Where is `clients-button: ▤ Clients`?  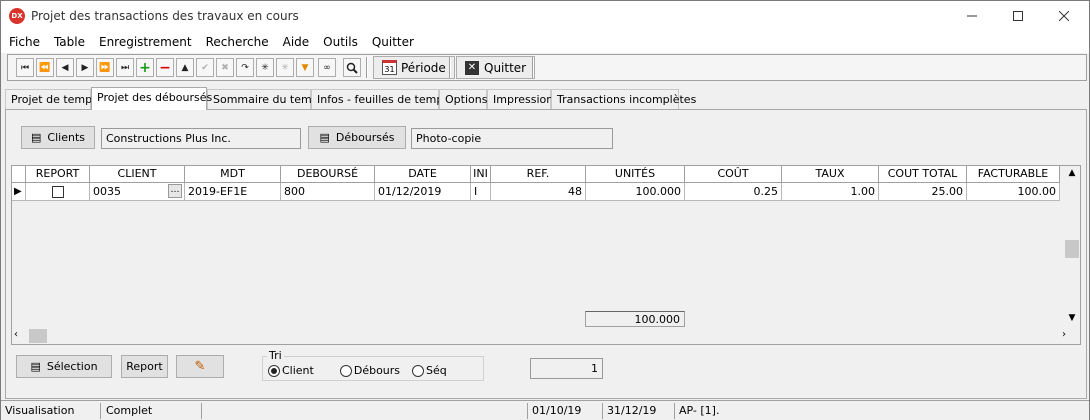 clients-button: ▤ Clients is located at coordinates (58, 137).